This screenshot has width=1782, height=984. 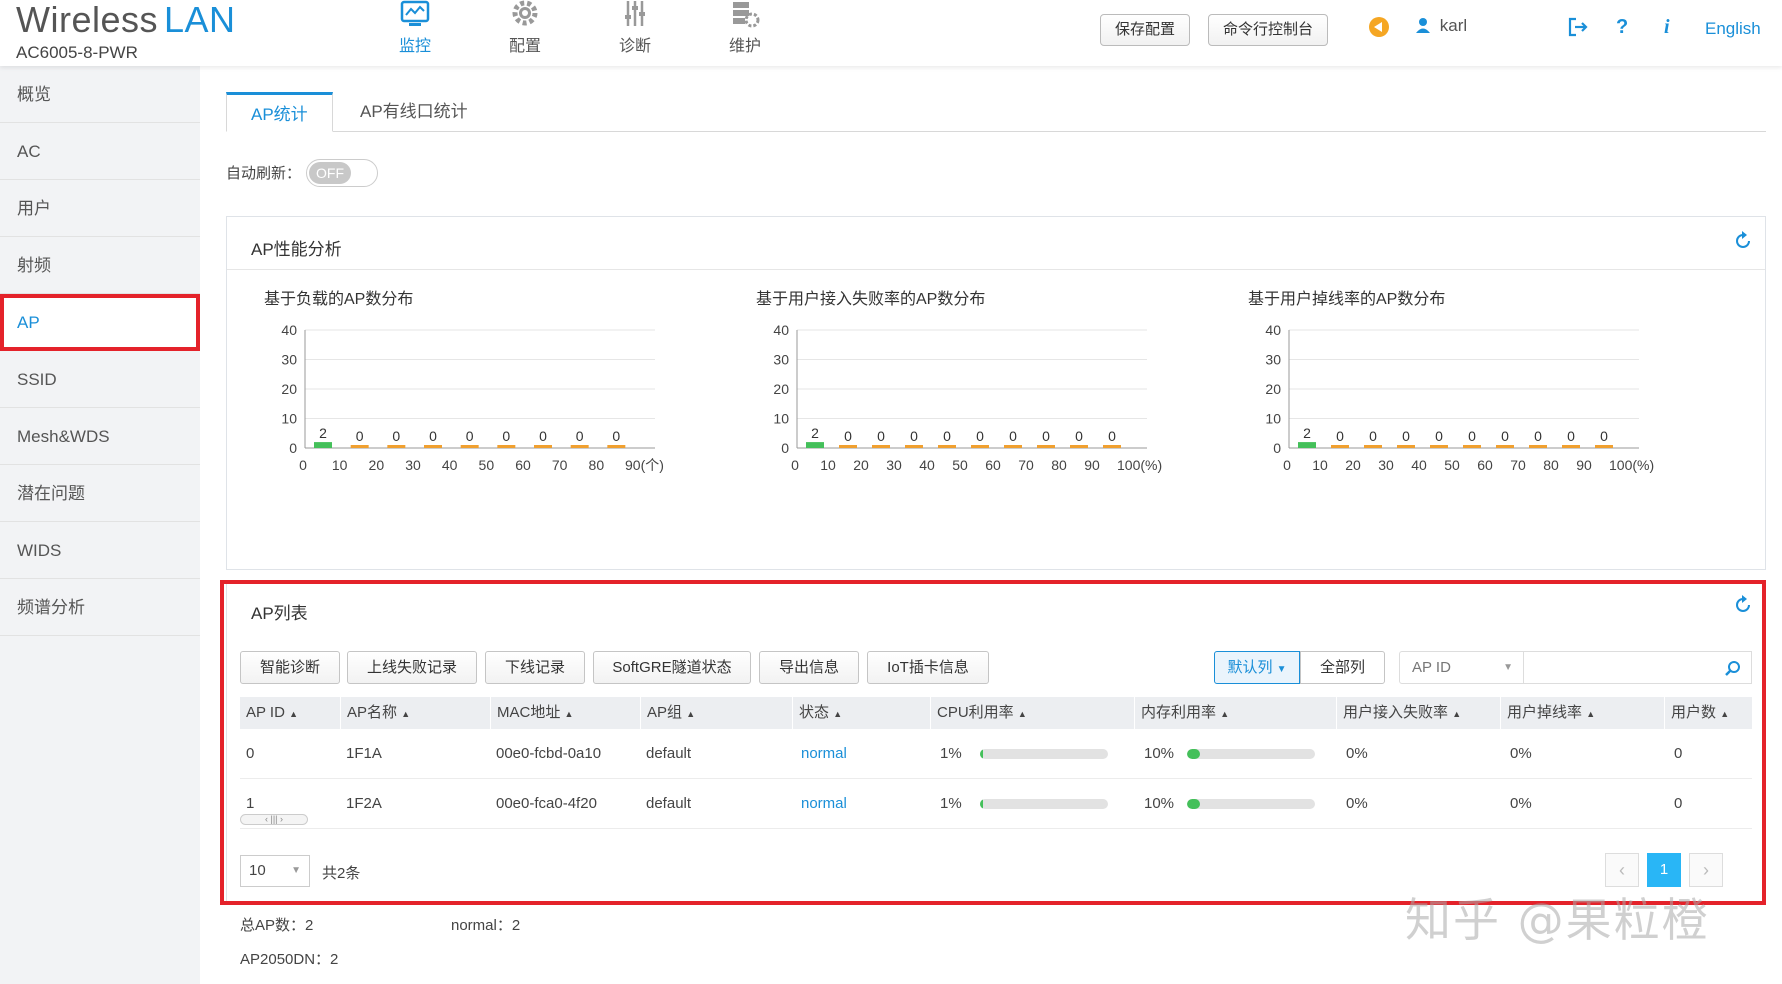 I want to click on y-tick-label: 20, so click(x=1273, y=389).